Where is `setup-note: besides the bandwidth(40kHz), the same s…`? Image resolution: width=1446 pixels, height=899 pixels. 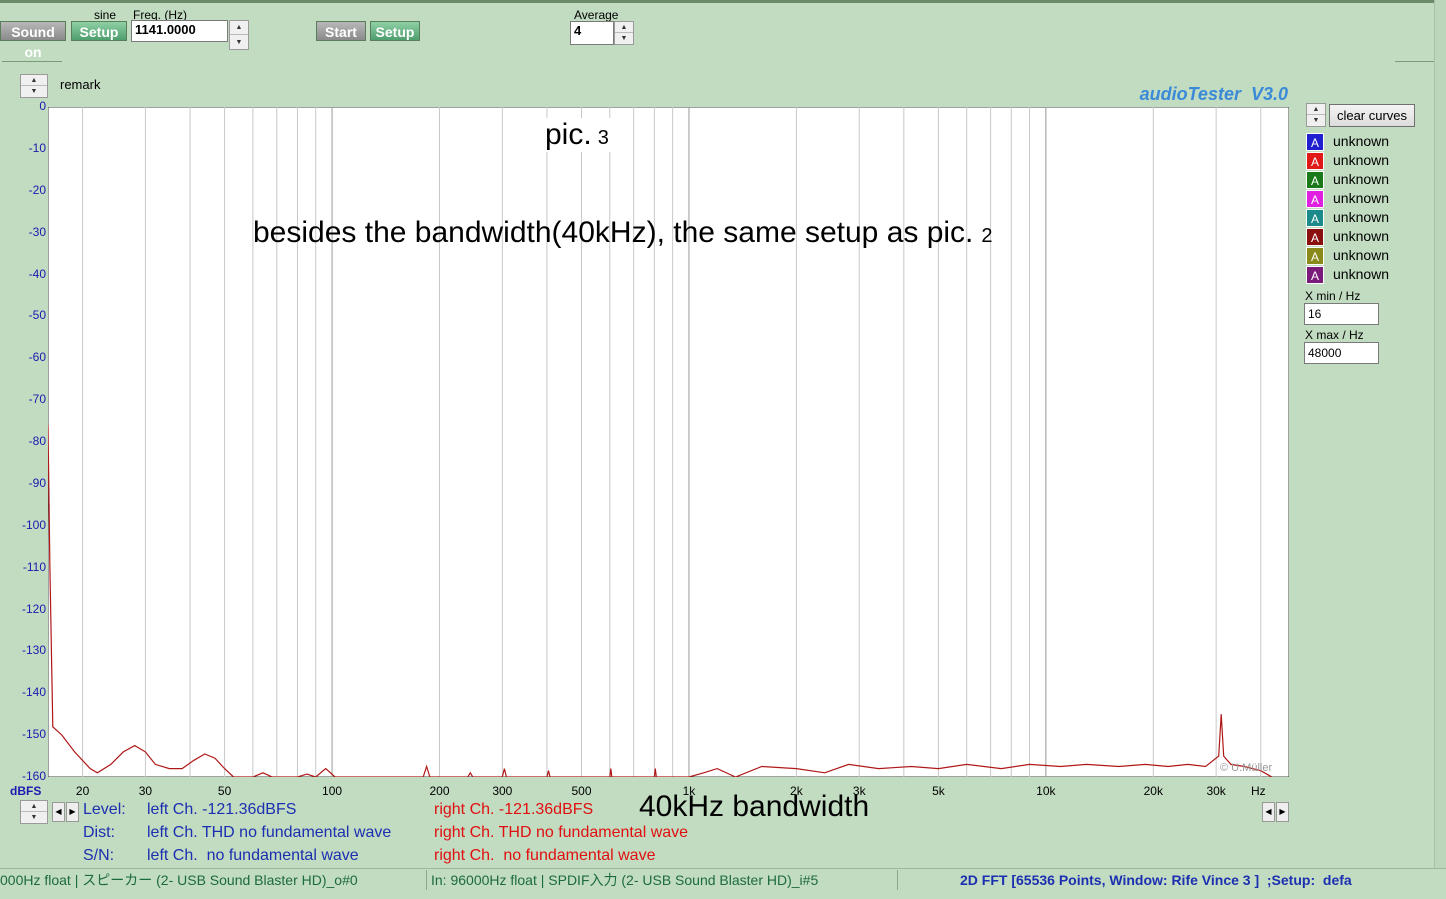
setup-note: besides the bandwidth(40kHz), the same s… is located at coordinates (623, 233).